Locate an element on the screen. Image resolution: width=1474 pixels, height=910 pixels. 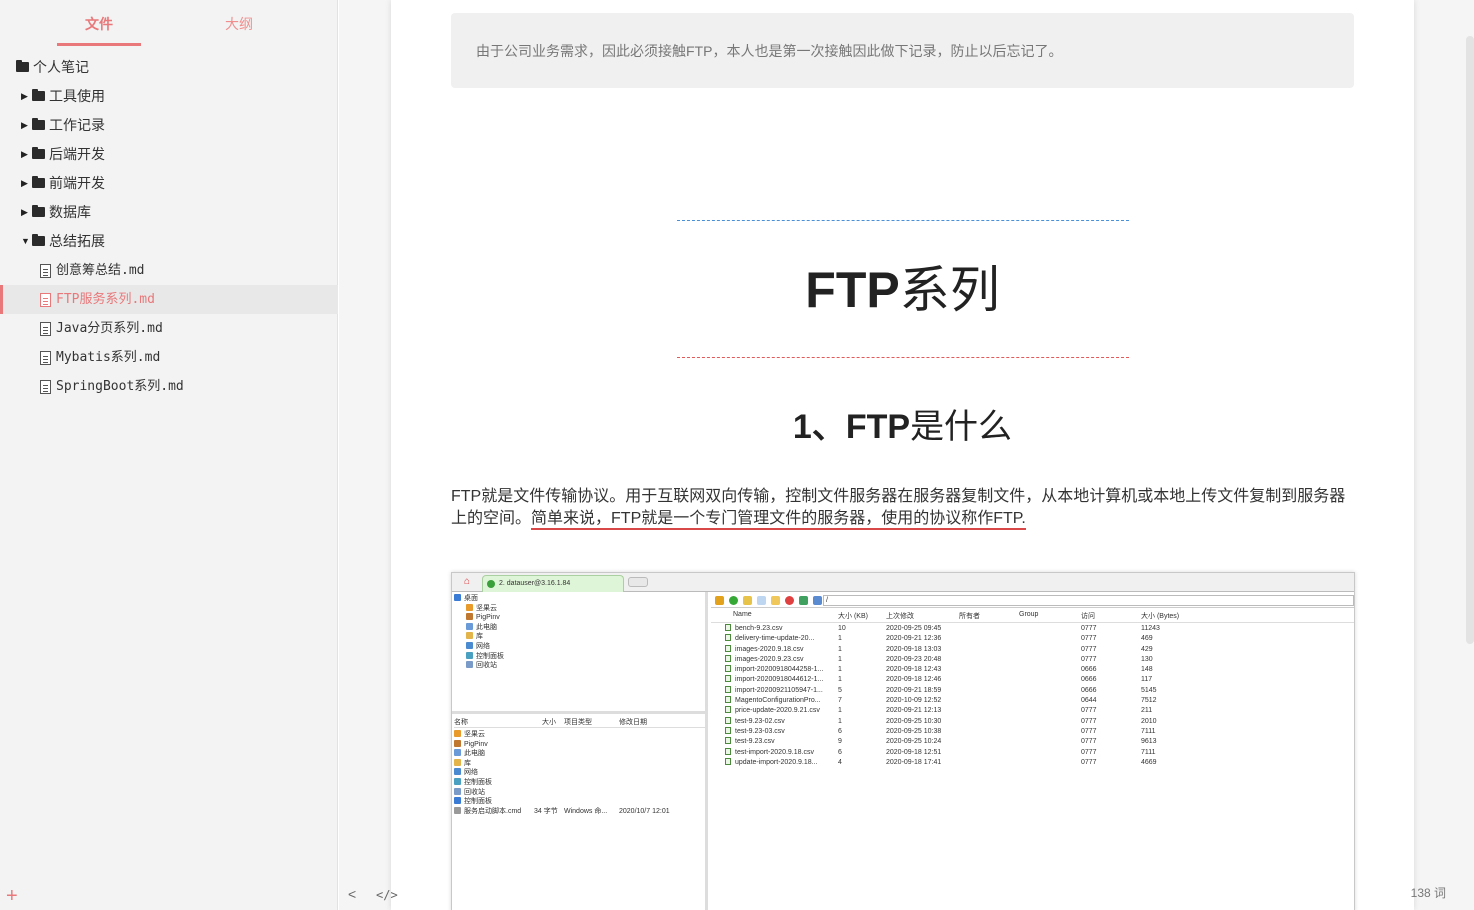
sidebar-tabs: 文件 大纲 is located at coordinates (169, 23).